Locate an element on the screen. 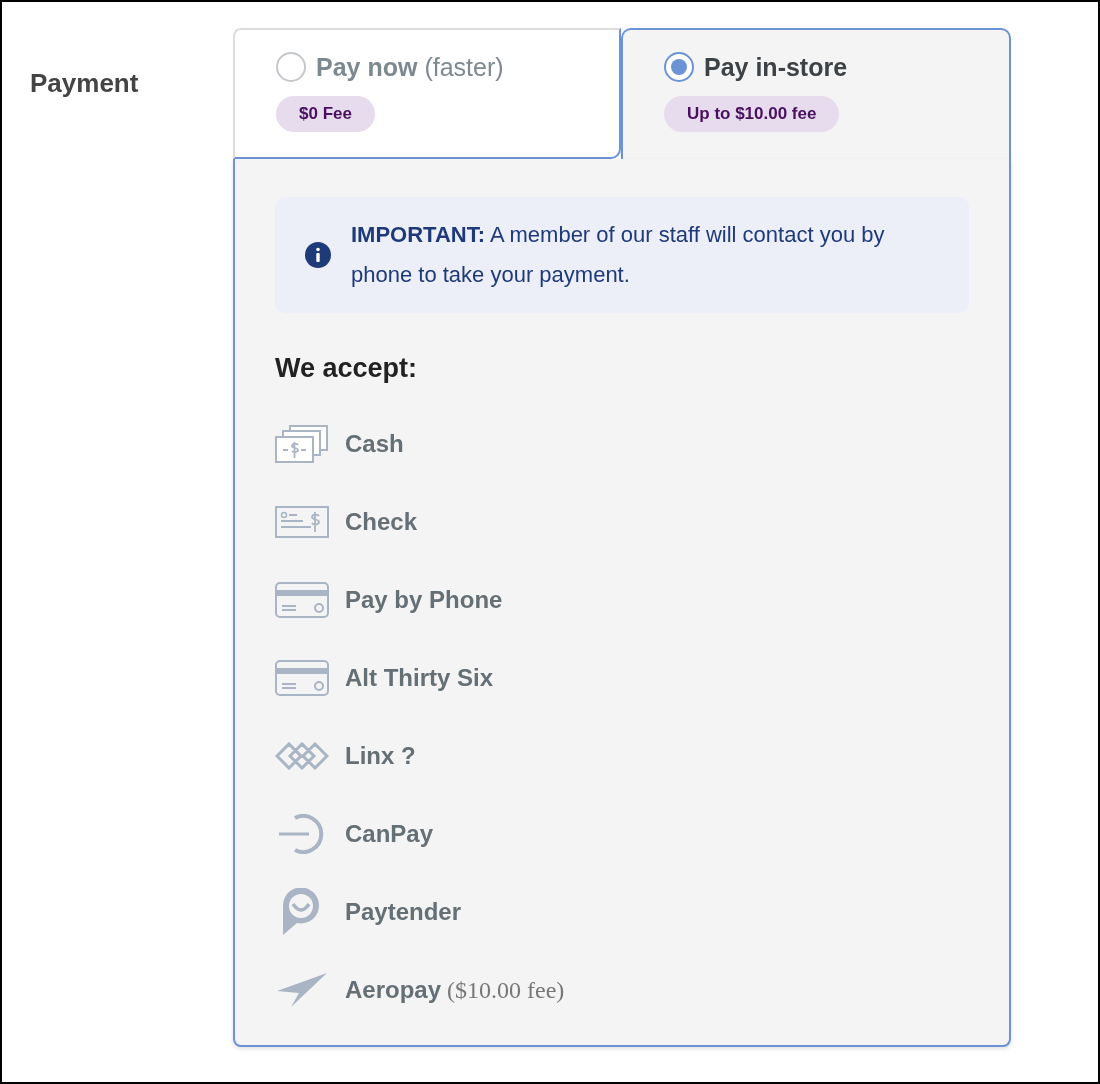 This screenshot has width=1100, height=1084. diamond-chain-icon is located at coordinates (302, 756).